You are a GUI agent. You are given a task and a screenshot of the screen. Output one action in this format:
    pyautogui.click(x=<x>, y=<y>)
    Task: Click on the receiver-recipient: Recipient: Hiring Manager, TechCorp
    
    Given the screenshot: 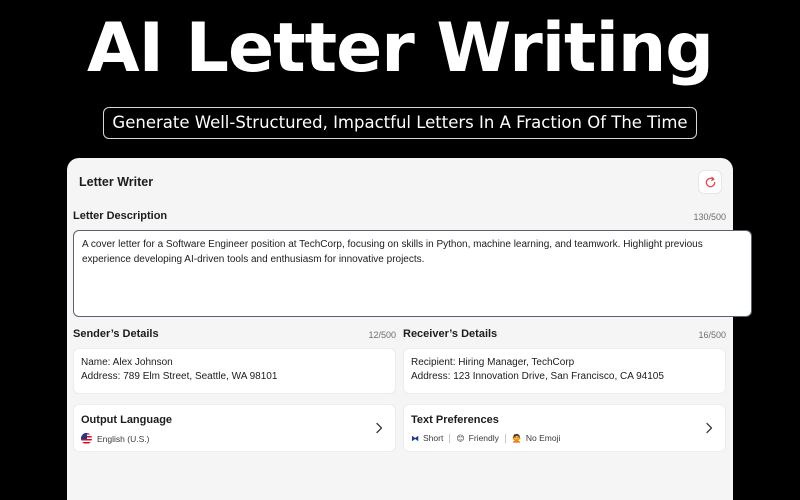 What is the action you would take?
    pyautogui.click(x=493, y=362)
    